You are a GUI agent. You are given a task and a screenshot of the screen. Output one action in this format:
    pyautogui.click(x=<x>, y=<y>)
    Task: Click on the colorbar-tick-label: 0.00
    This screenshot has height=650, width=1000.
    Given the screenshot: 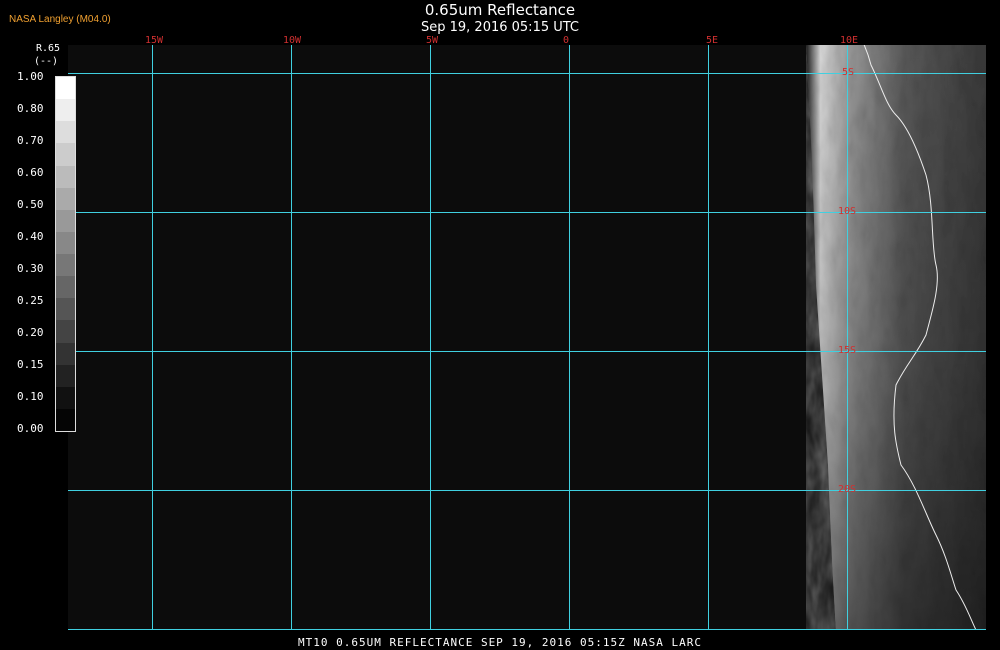 What is the action you would take?
    pyautogui.click(x=30, y=428)
    